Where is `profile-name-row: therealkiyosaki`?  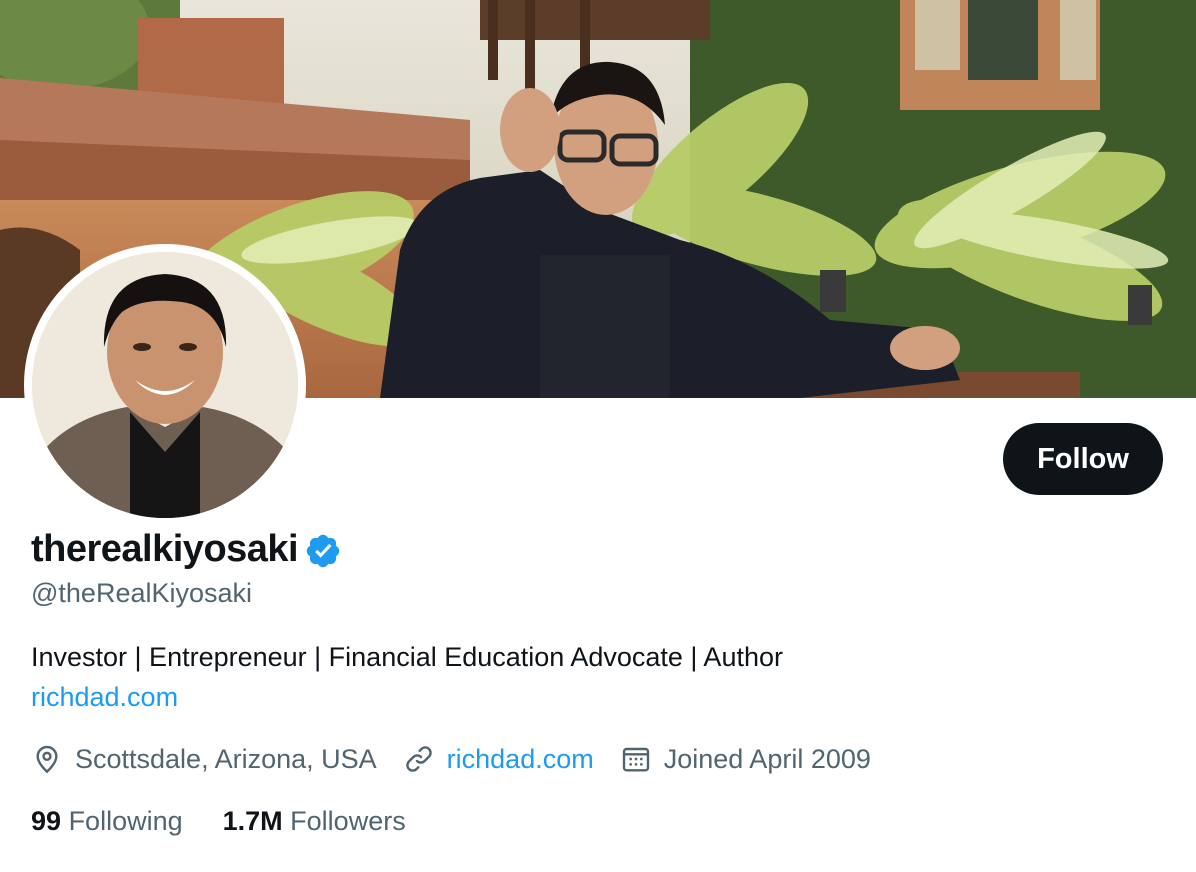
profile-name-row: therealkiyosaki is located at coordinates (186, 549).